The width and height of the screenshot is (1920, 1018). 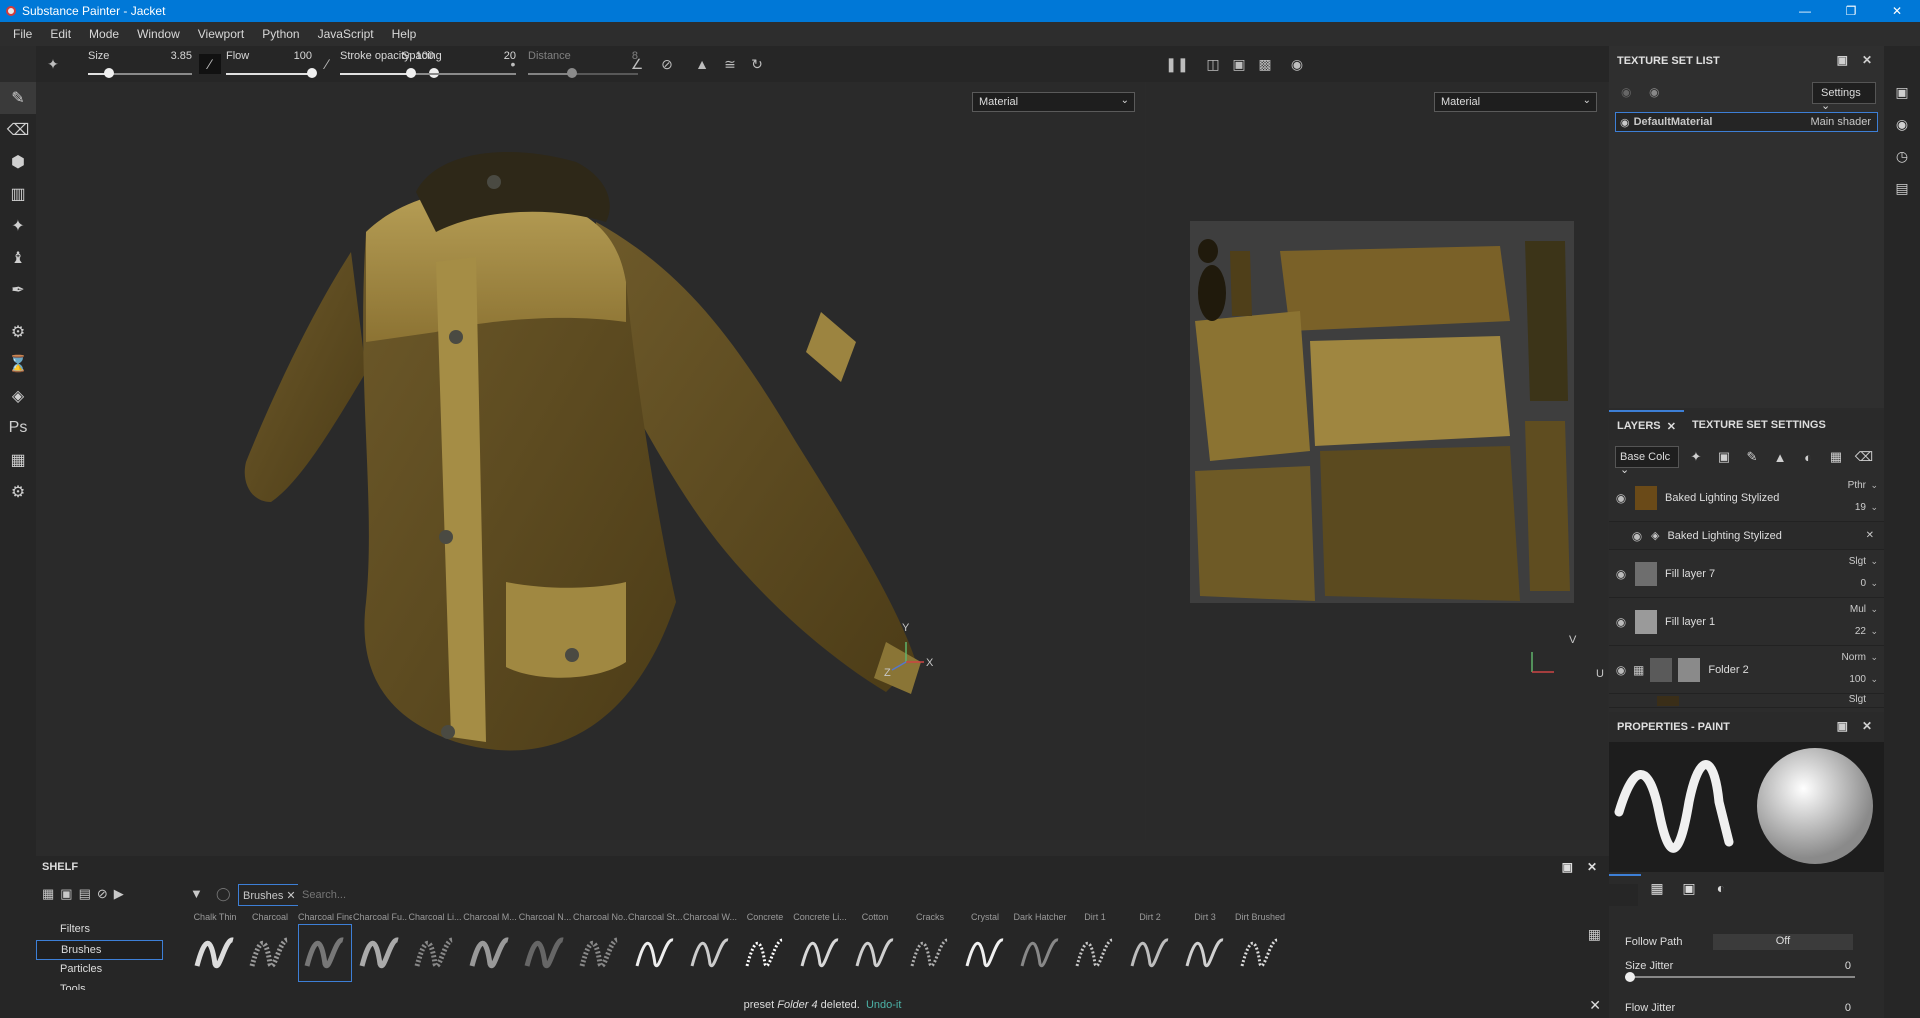 What do you see at coordinates (111, 930) in the screenshot?
I see `category-filters: Filters` at bounding box center [111, 930].